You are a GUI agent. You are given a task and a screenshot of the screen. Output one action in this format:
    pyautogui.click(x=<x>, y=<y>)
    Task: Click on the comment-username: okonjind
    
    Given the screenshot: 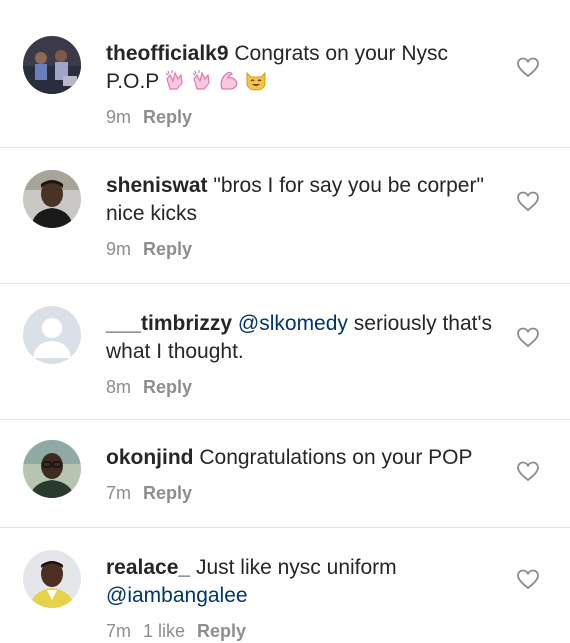 What is the action you would take?
    pyautogui.click(x=150, y=457)
    